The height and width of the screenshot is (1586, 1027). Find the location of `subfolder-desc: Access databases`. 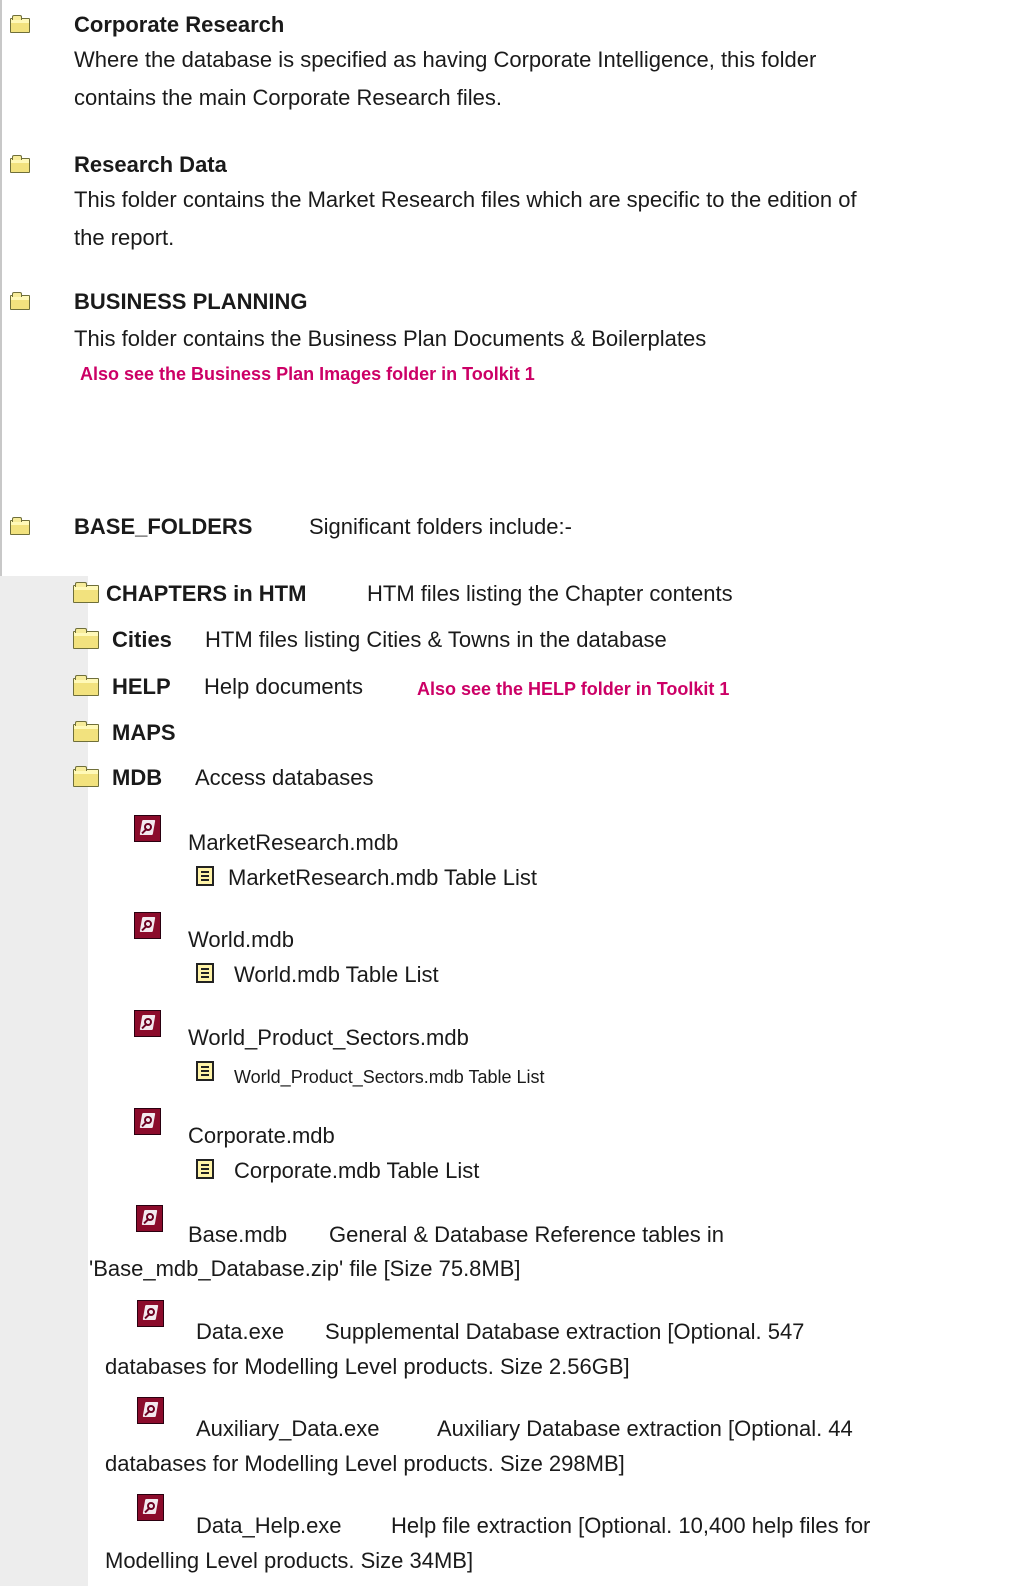

subfolder-desc: Access databases is located at coordinates (284, 777).